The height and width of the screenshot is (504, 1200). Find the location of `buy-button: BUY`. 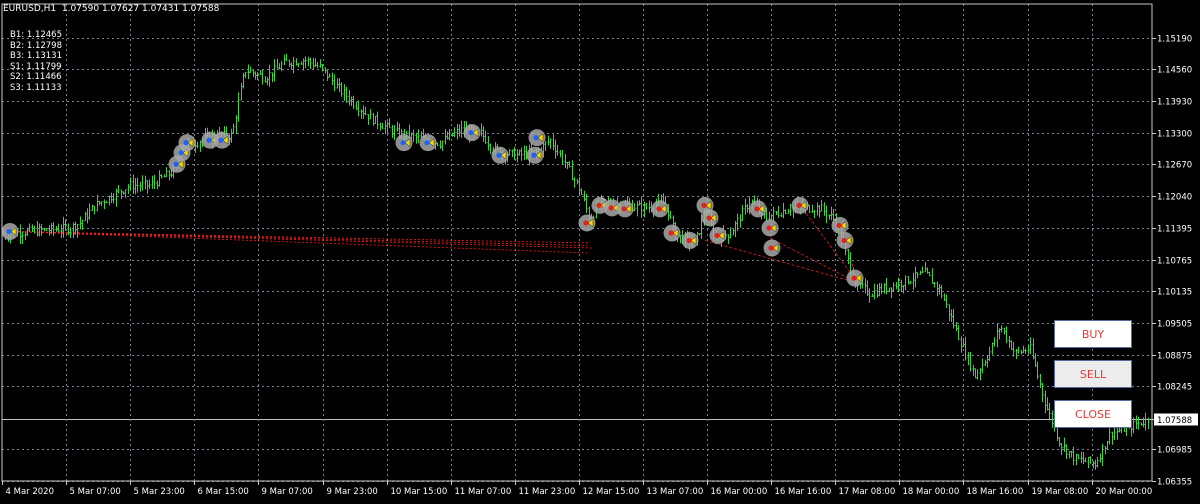

buy-button: BUY is located at coordinates (1093, 334).